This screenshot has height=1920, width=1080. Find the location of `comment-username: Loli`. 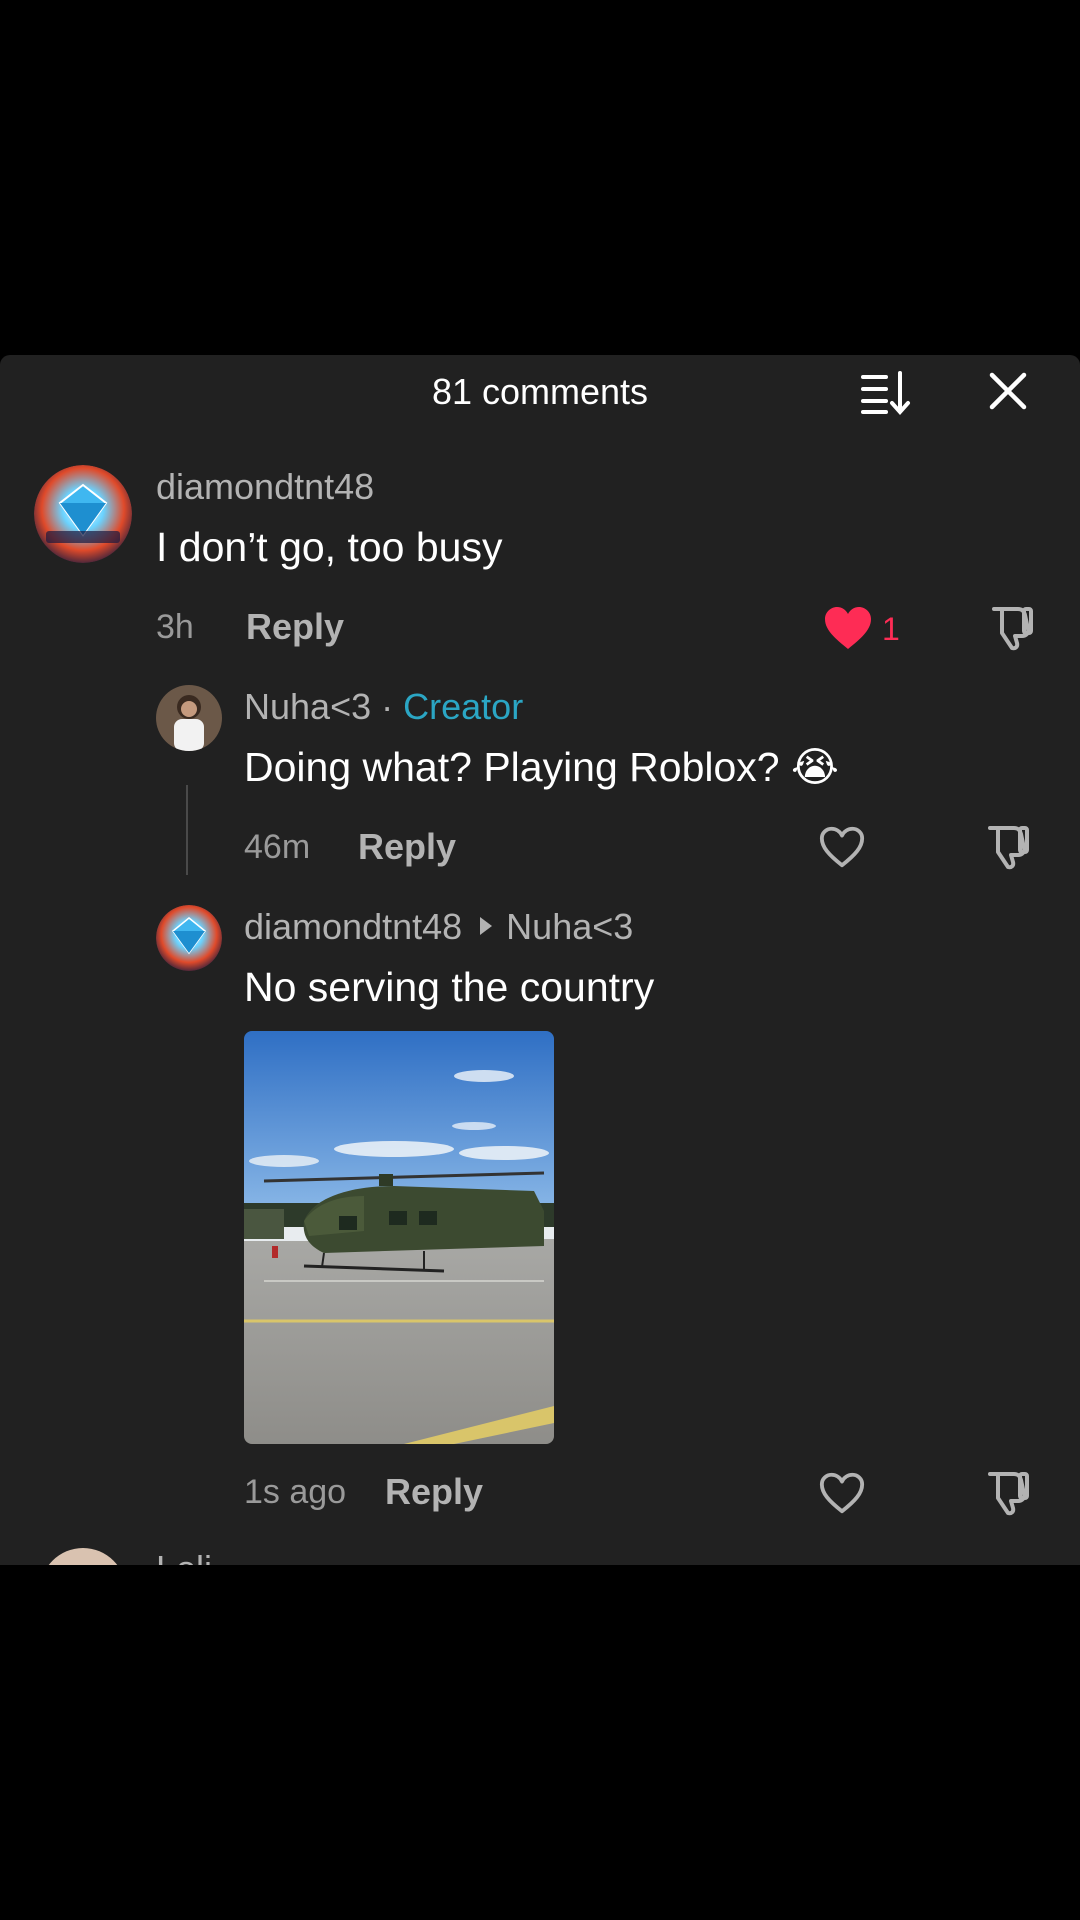

comment-username: Loli is located at coordinates (184, 1556).